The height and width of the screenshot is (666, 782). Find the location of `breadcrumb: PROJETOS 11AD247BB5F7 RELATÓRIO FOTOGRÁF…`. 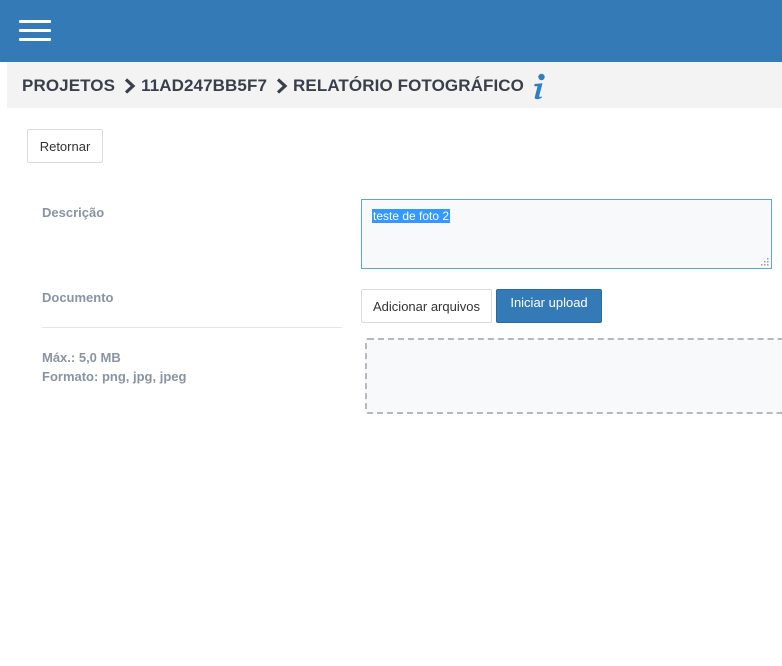

breadcrumb: PROJETOS 11AD247BB5F7 RELATÓRIO FOTOGRÁF… is located at coordinates (284, 86).